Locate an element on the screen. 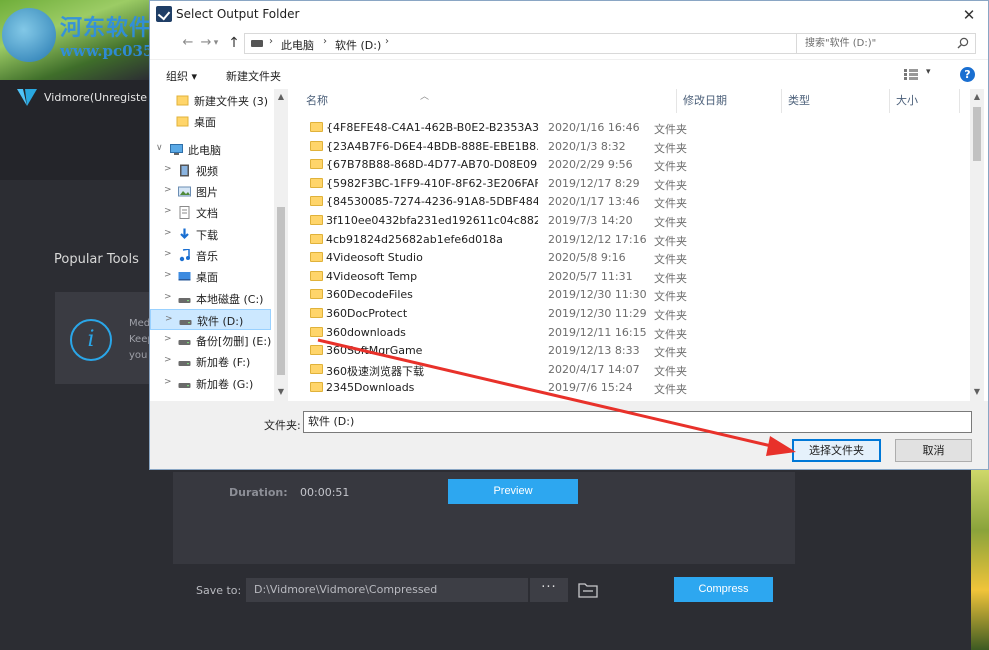 The width and height of the screenshot is (989, 650). file-list-row: 360SoftMgrGame 2019/12/13 8:33 文件夹 is located at coordinates (624, 350).